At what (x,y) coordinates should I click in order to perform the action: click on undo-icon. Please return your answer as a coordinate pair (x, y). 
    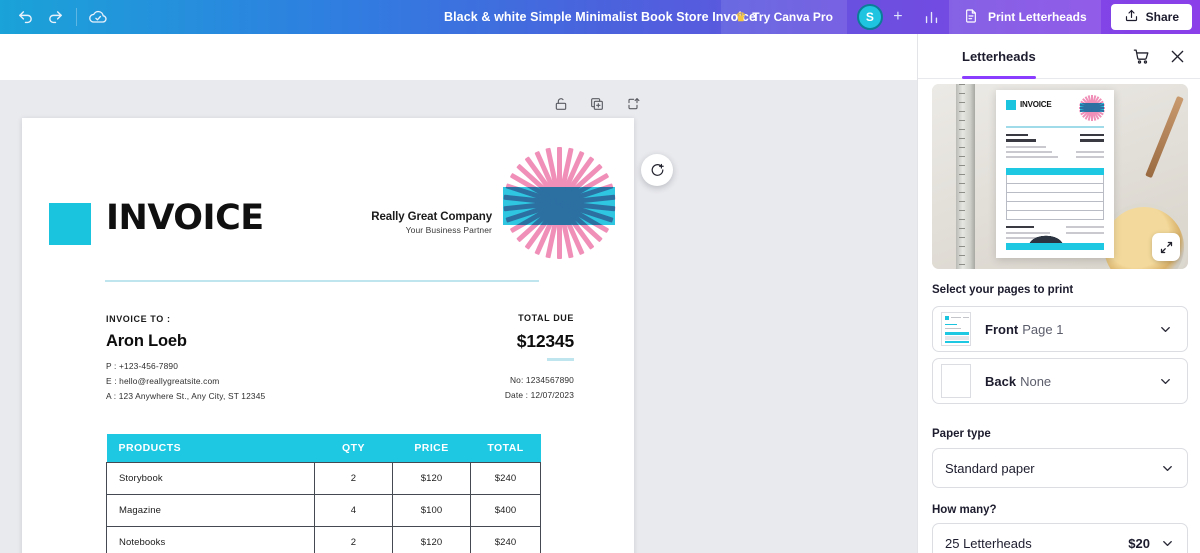
    Looking at the image, I should click on (25, 17).